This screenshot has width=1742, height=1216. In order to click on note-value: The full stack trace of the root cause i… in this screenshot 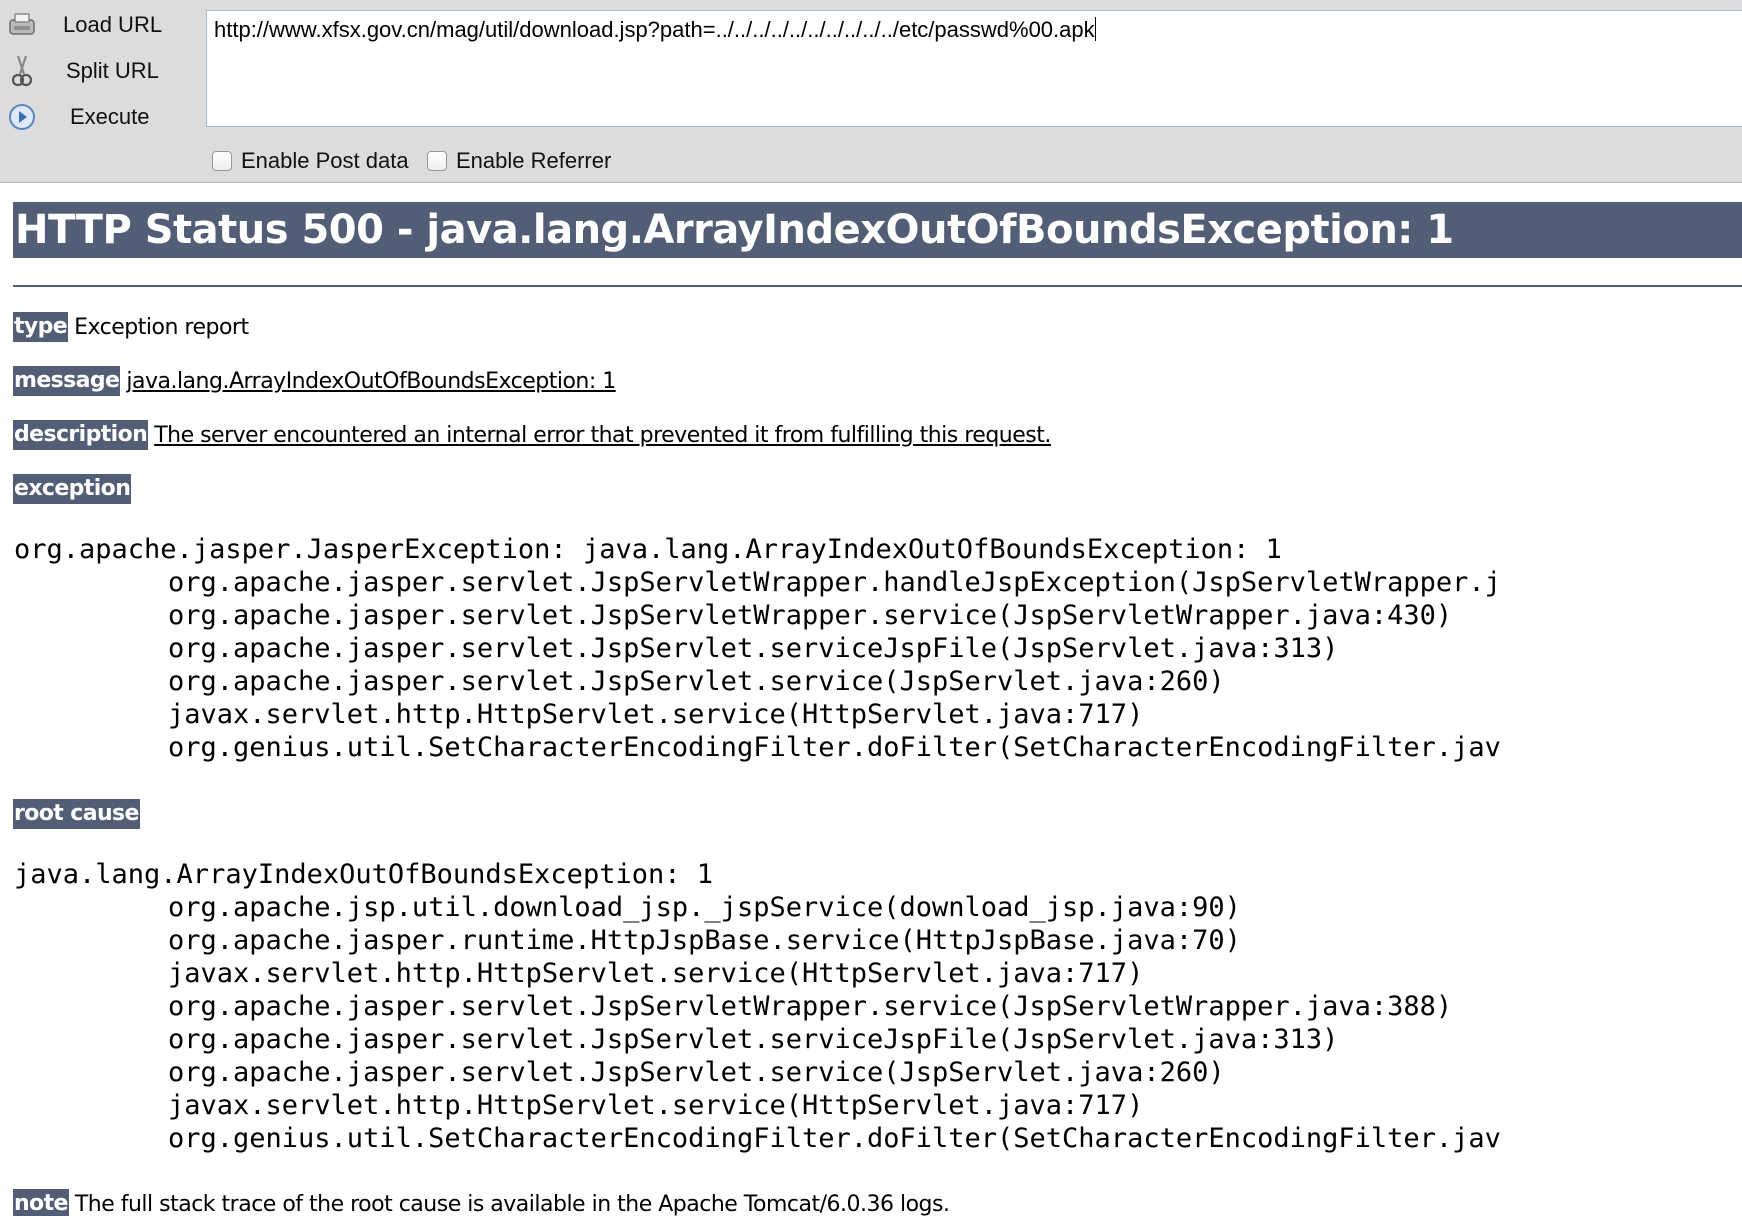, I will do `click(512, 1203)`.